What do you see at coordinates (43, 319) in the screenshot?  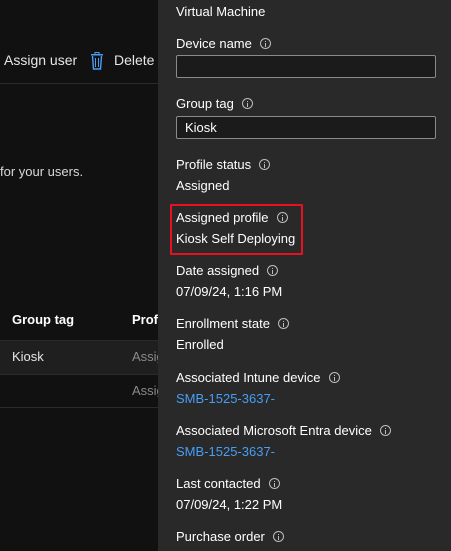 I see `column-header-group-tag: Group tag` at bounding box center [43, 319].